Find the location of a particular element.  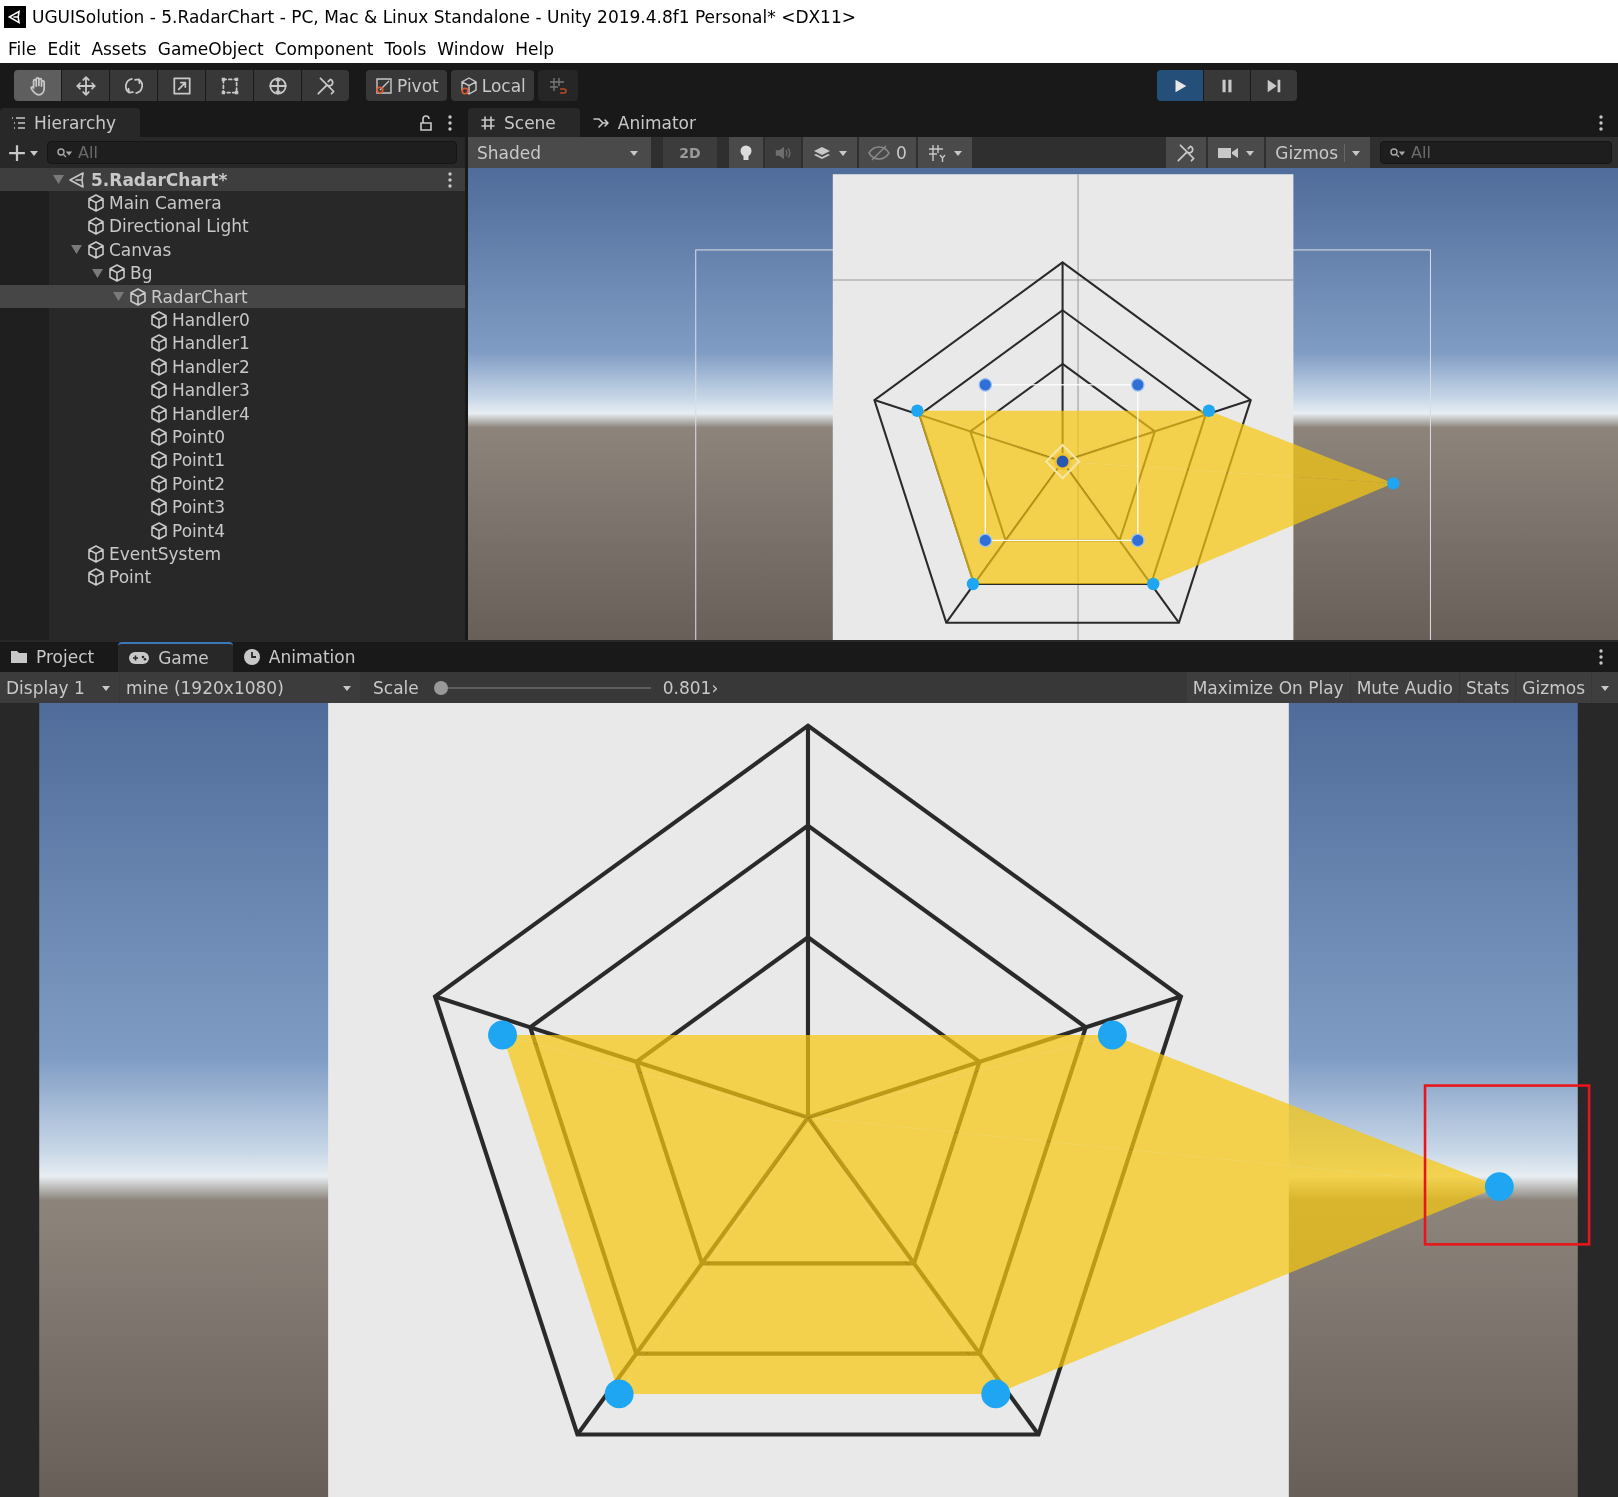

hierarchy-item: Point4 is located at coordinates (232, 530).